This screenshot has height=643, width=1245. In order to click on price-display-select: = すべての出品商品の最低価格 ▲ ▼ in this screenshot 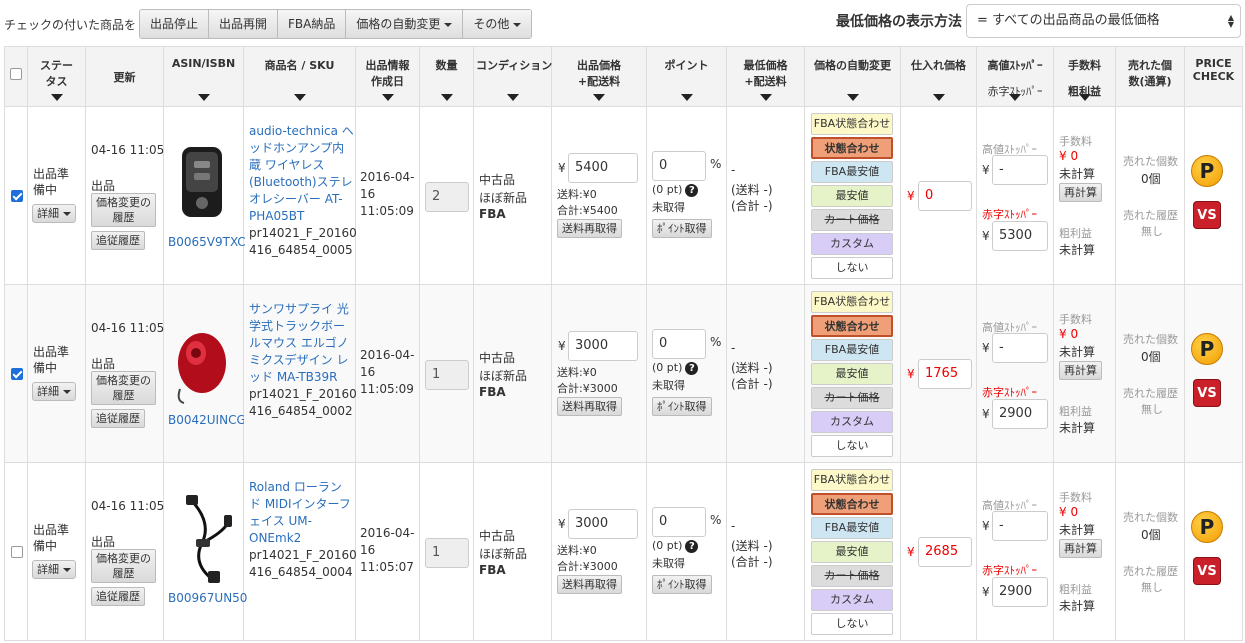, I will do `click(1103, 21)`.